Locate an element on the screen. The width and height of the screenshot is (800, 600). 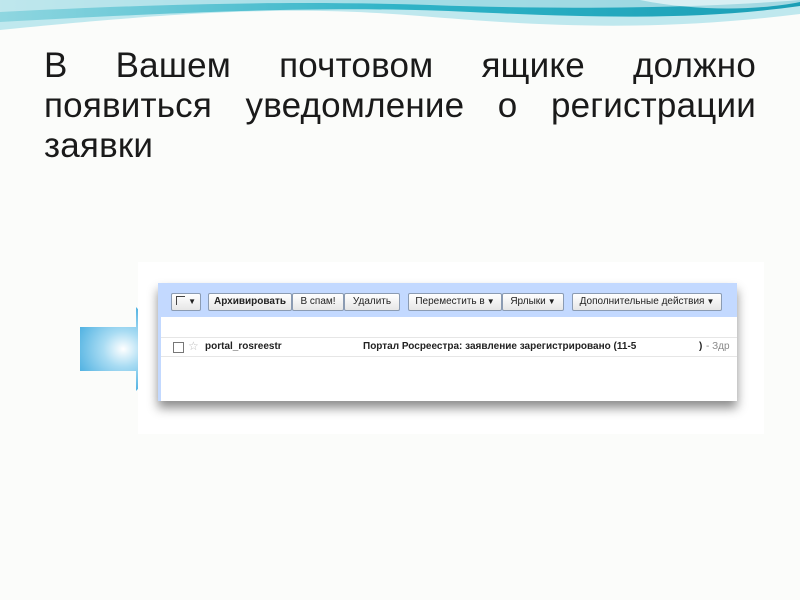
move-to-label: Переместить в is located at coordinates (450, 301).